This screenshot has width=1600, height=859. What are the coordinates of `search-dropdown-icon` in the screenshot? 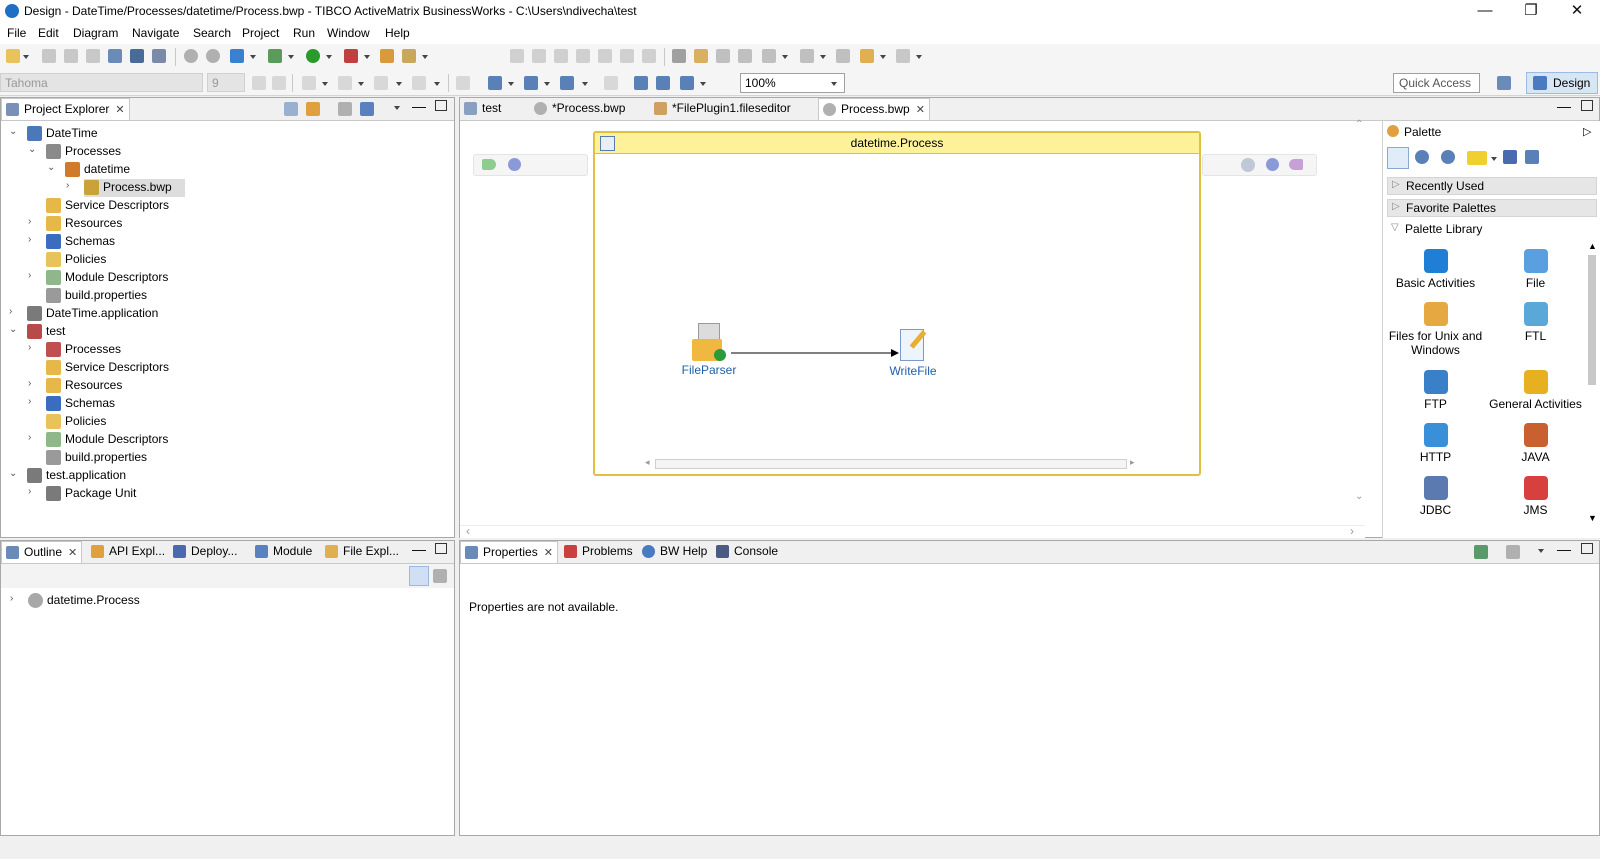 It's located at (425, 57).